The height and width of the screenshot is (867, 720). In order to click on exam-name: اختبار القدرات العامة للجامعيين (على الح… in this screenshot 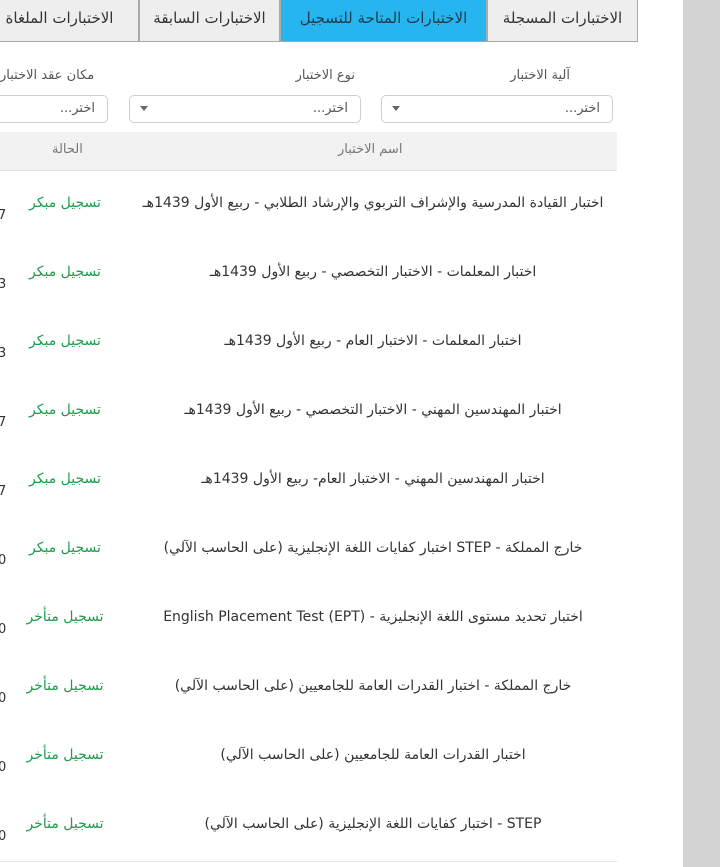, I will do `click(373, 755)`.